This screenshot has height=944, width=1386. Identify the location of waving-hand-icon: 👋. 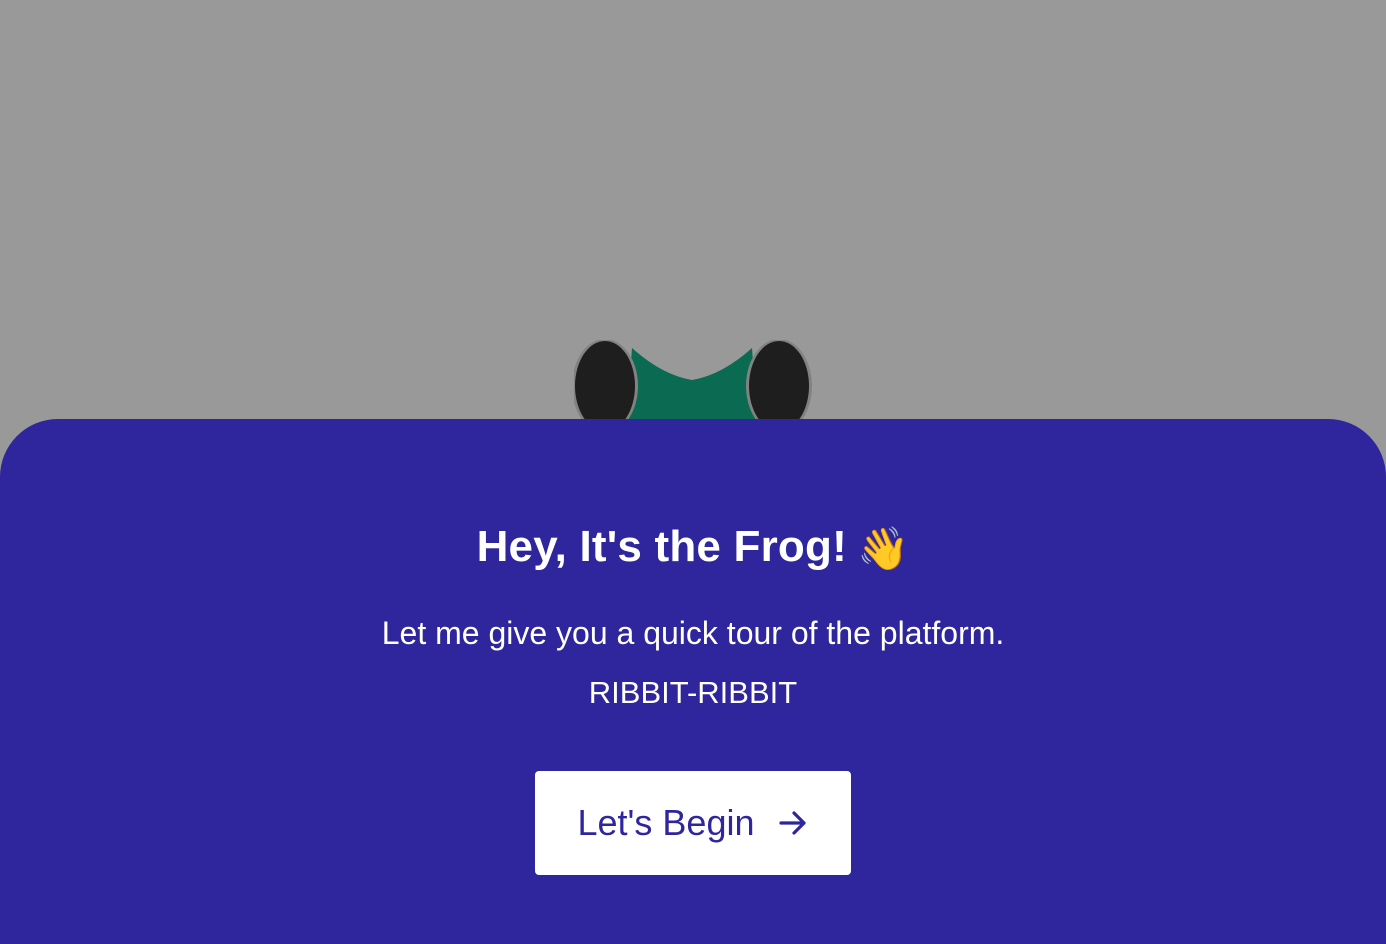
(883, 548).